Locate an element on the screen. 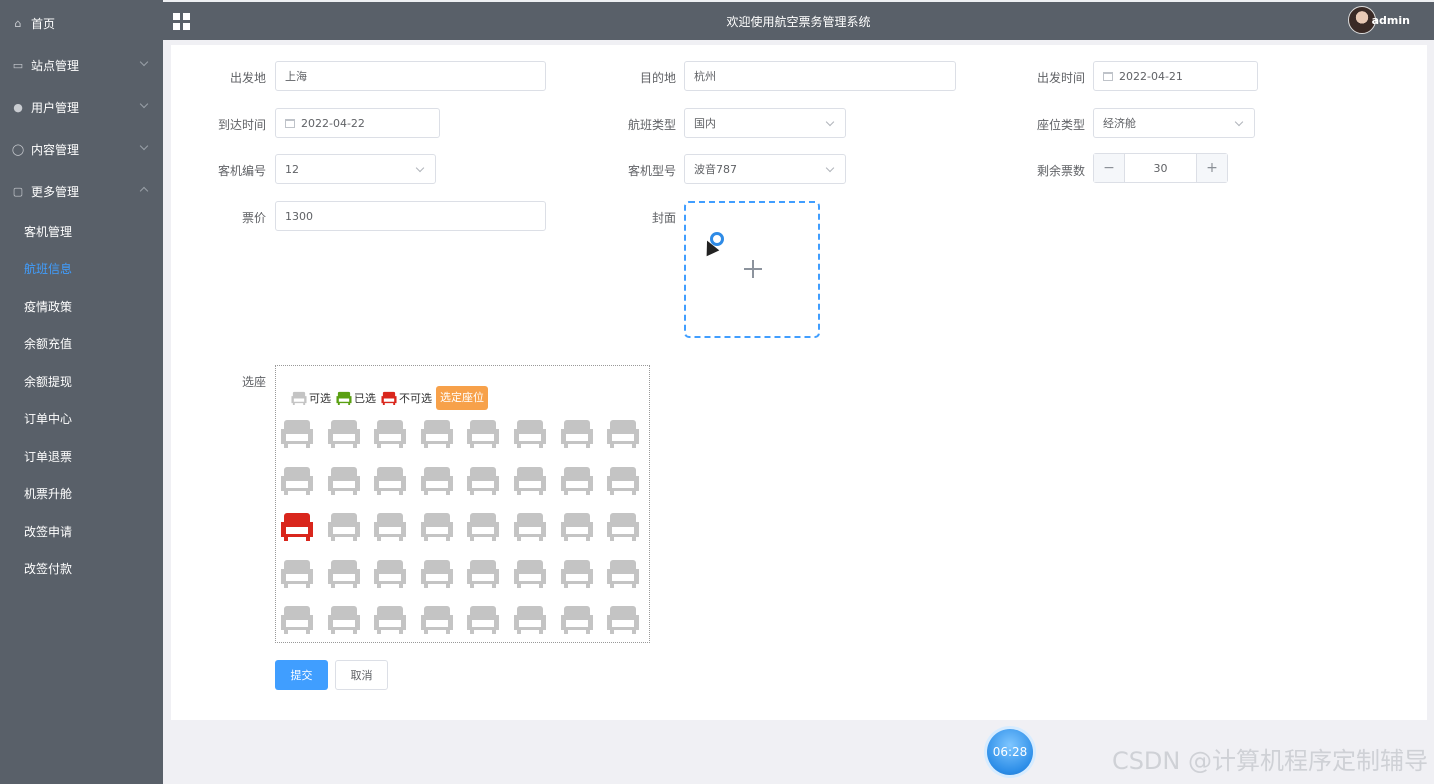  timer-badge: 06:28 is located at coordinates (1010, 752).